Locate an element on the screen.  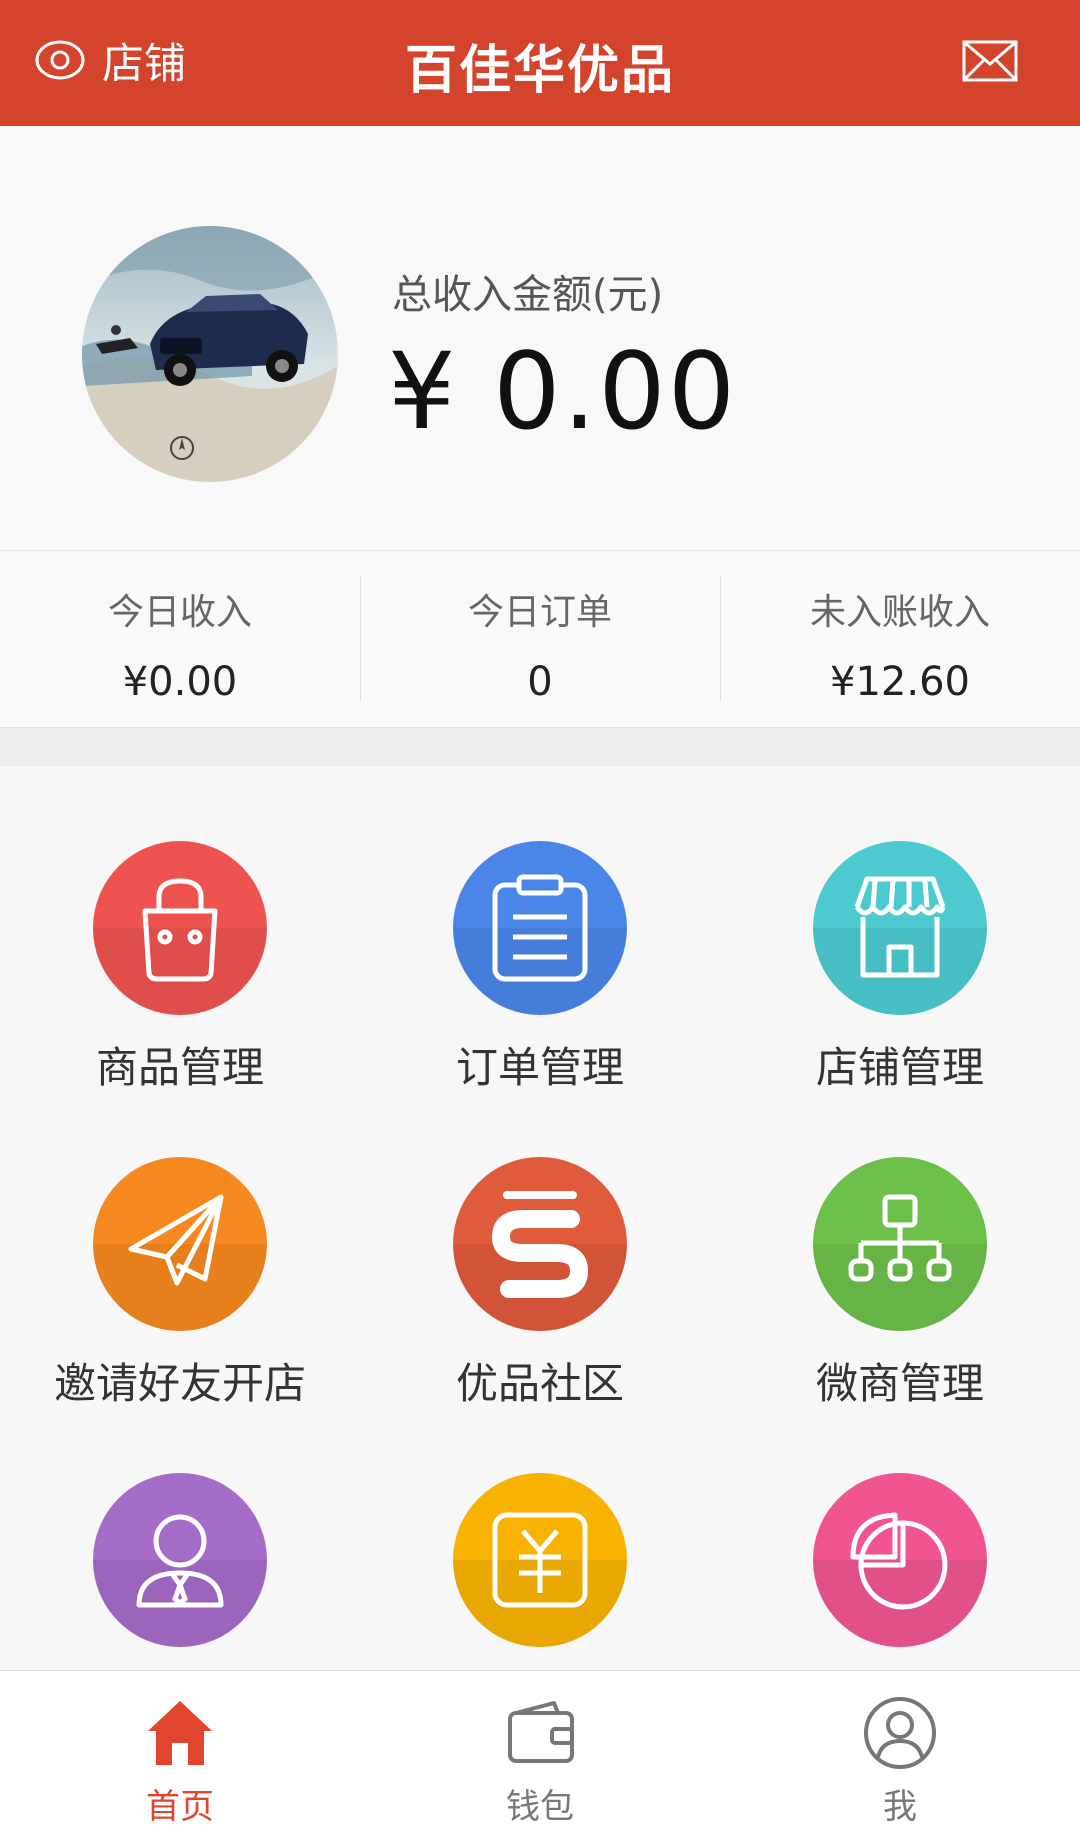
stats-row: 今日收入 ¥0.00 今日订单 0 未入账收入 ¥12.60 is located at coordinates (540, 639).